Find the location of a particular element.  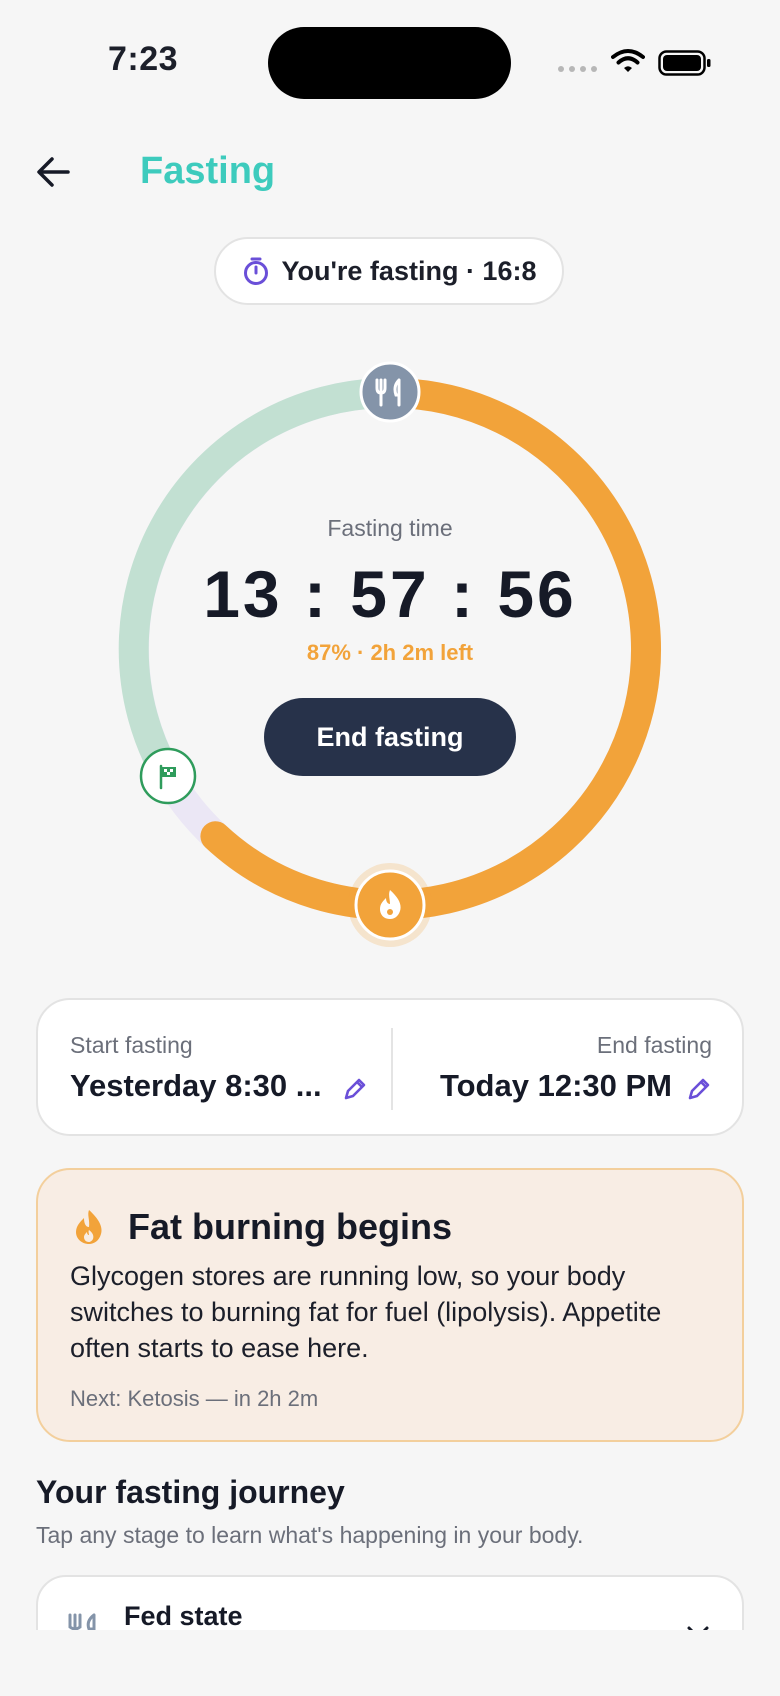

back-arrow-icon is located at coordinates (54, 172).